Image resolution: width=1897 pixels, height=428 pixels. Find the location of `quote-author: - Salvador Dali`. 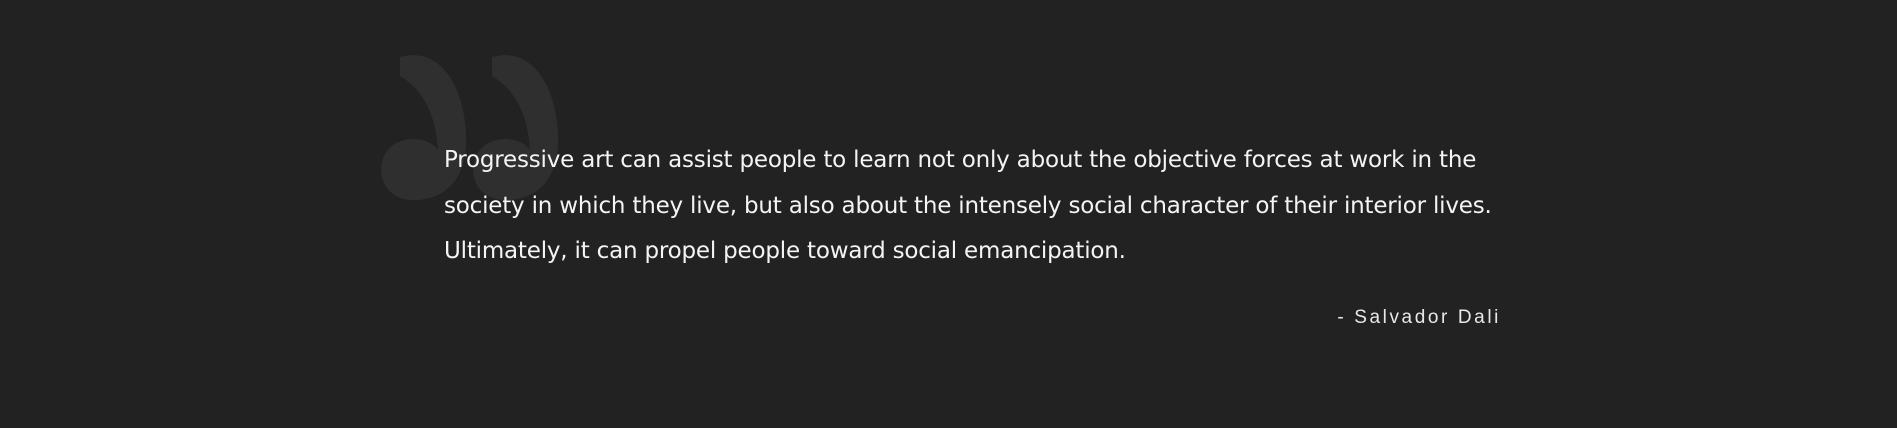

quote-author: - Salvador Dali is located at coordinates (1419, 317).